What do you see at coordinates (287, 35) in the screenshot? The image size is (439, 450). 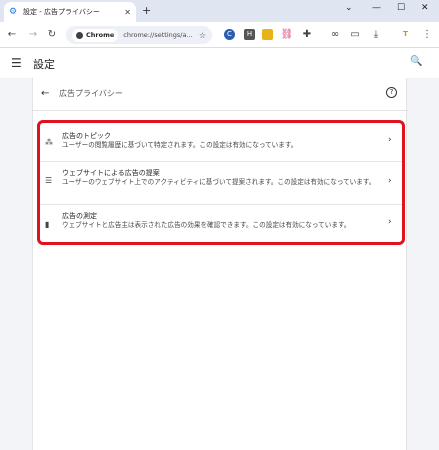 I see `extension-link-icon: ⛓` at bounding box center [287, 35].